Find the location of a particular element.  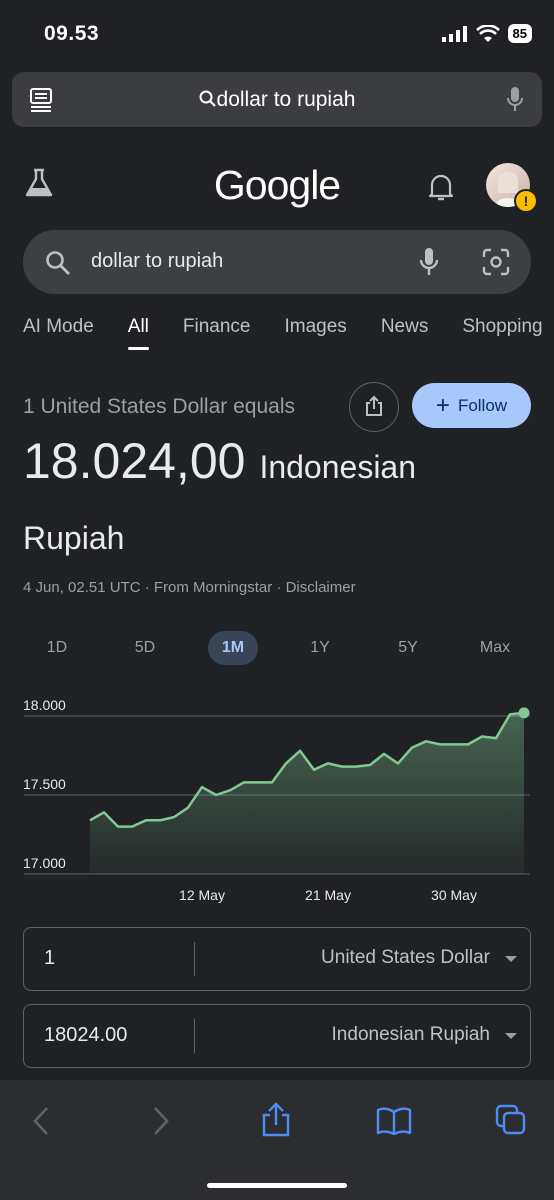

range-max: Max is located at coordinates (495, 648).